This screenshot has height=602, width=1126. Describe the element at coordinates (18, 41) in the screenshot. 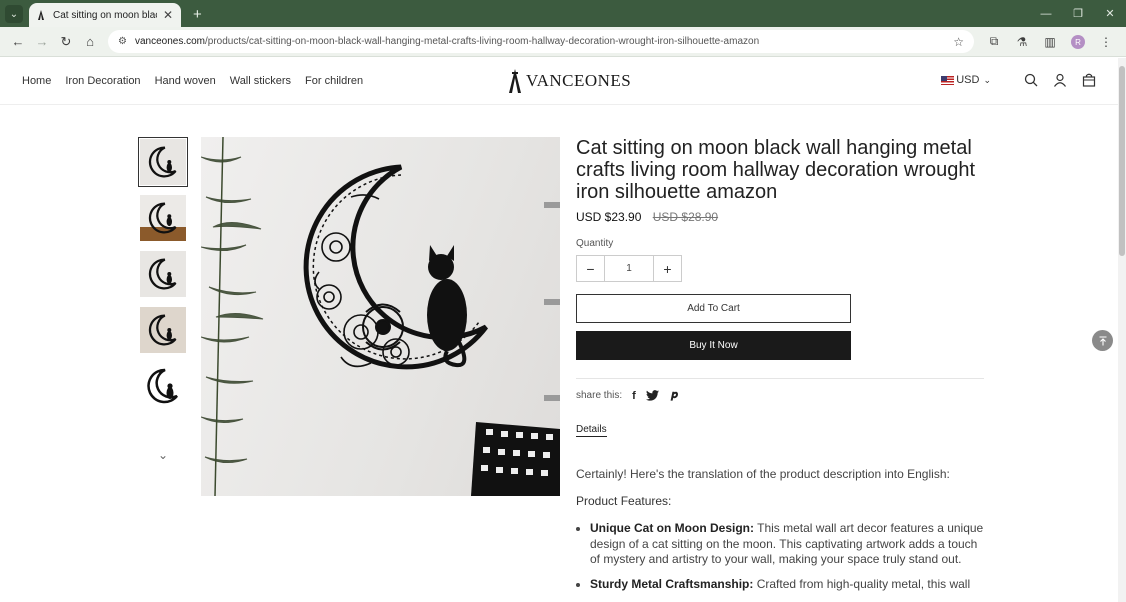

I see `back-icon: ←` at that location.